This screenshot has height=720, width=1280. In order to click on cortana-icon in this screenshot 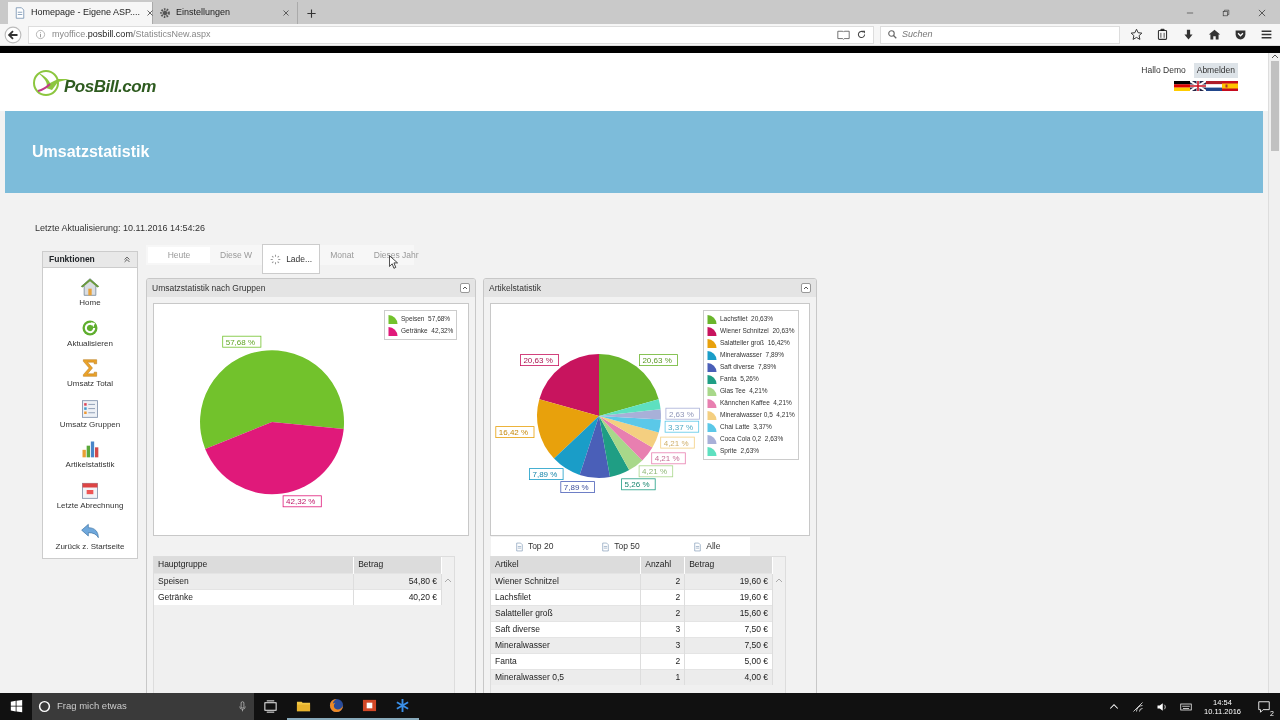, I will do `click(44, 706)`.